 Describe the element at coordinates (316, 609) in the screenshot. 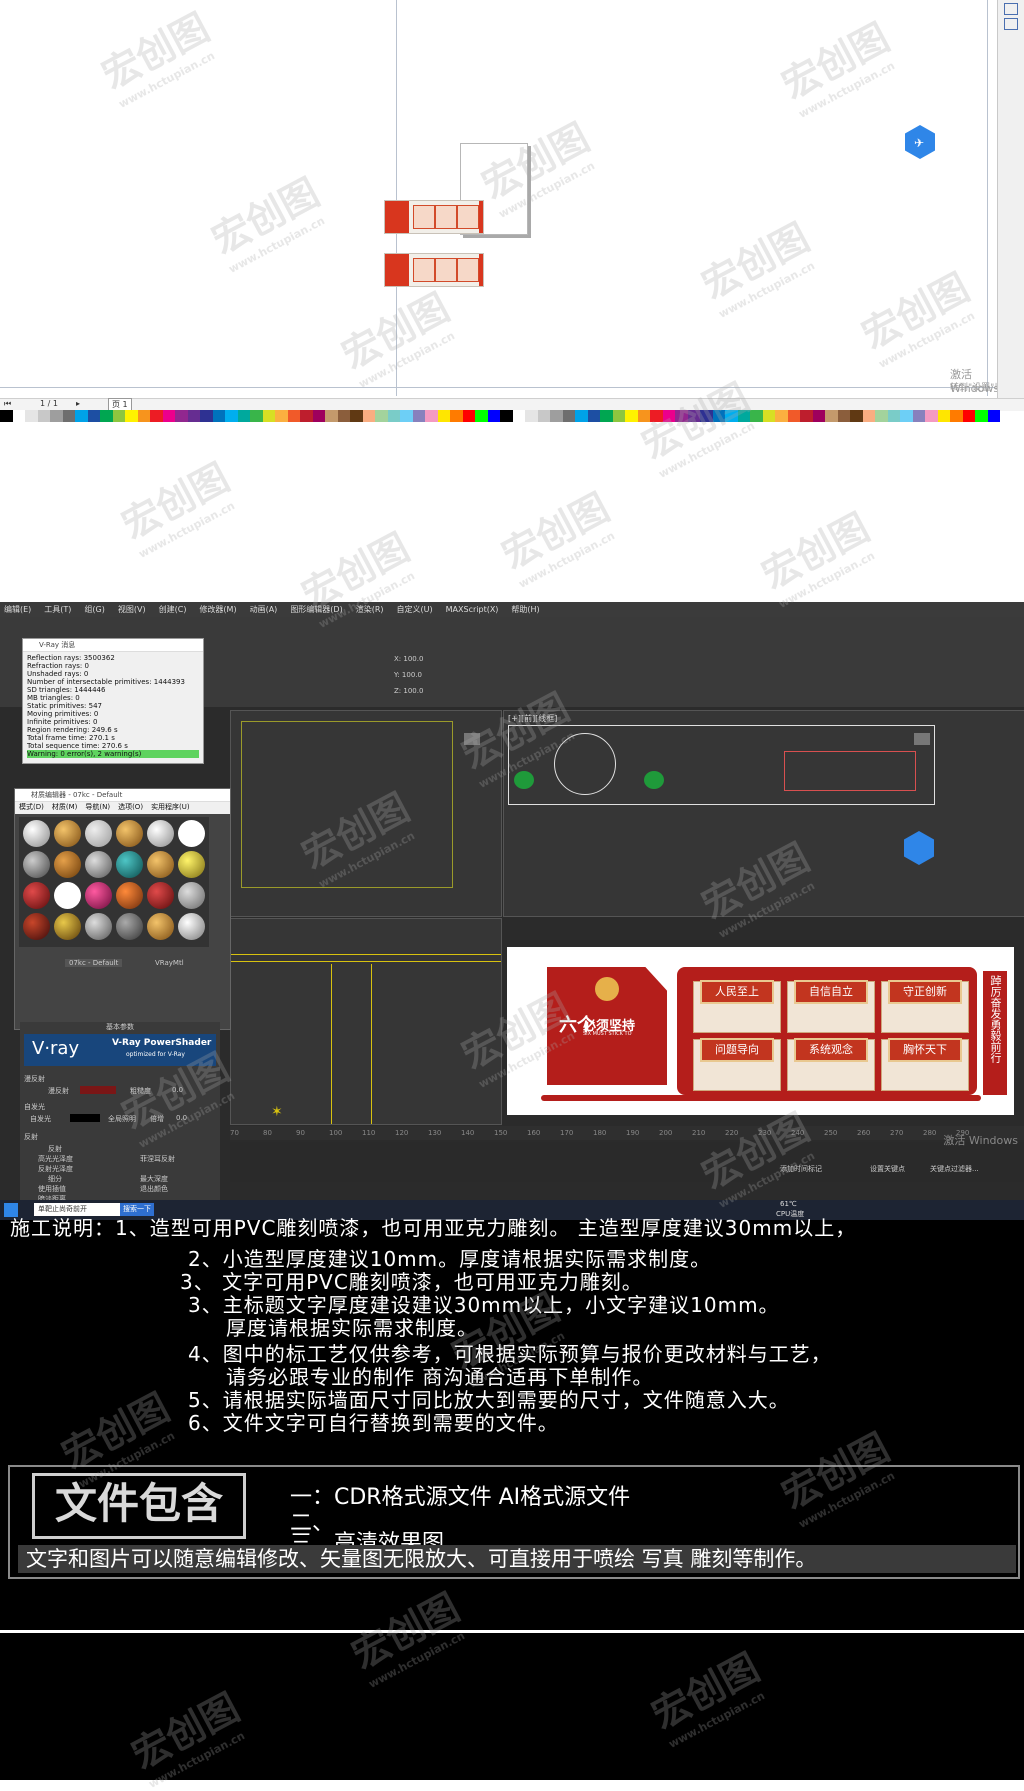

I see `menu-item: 图形编辑器(D)` at that location.